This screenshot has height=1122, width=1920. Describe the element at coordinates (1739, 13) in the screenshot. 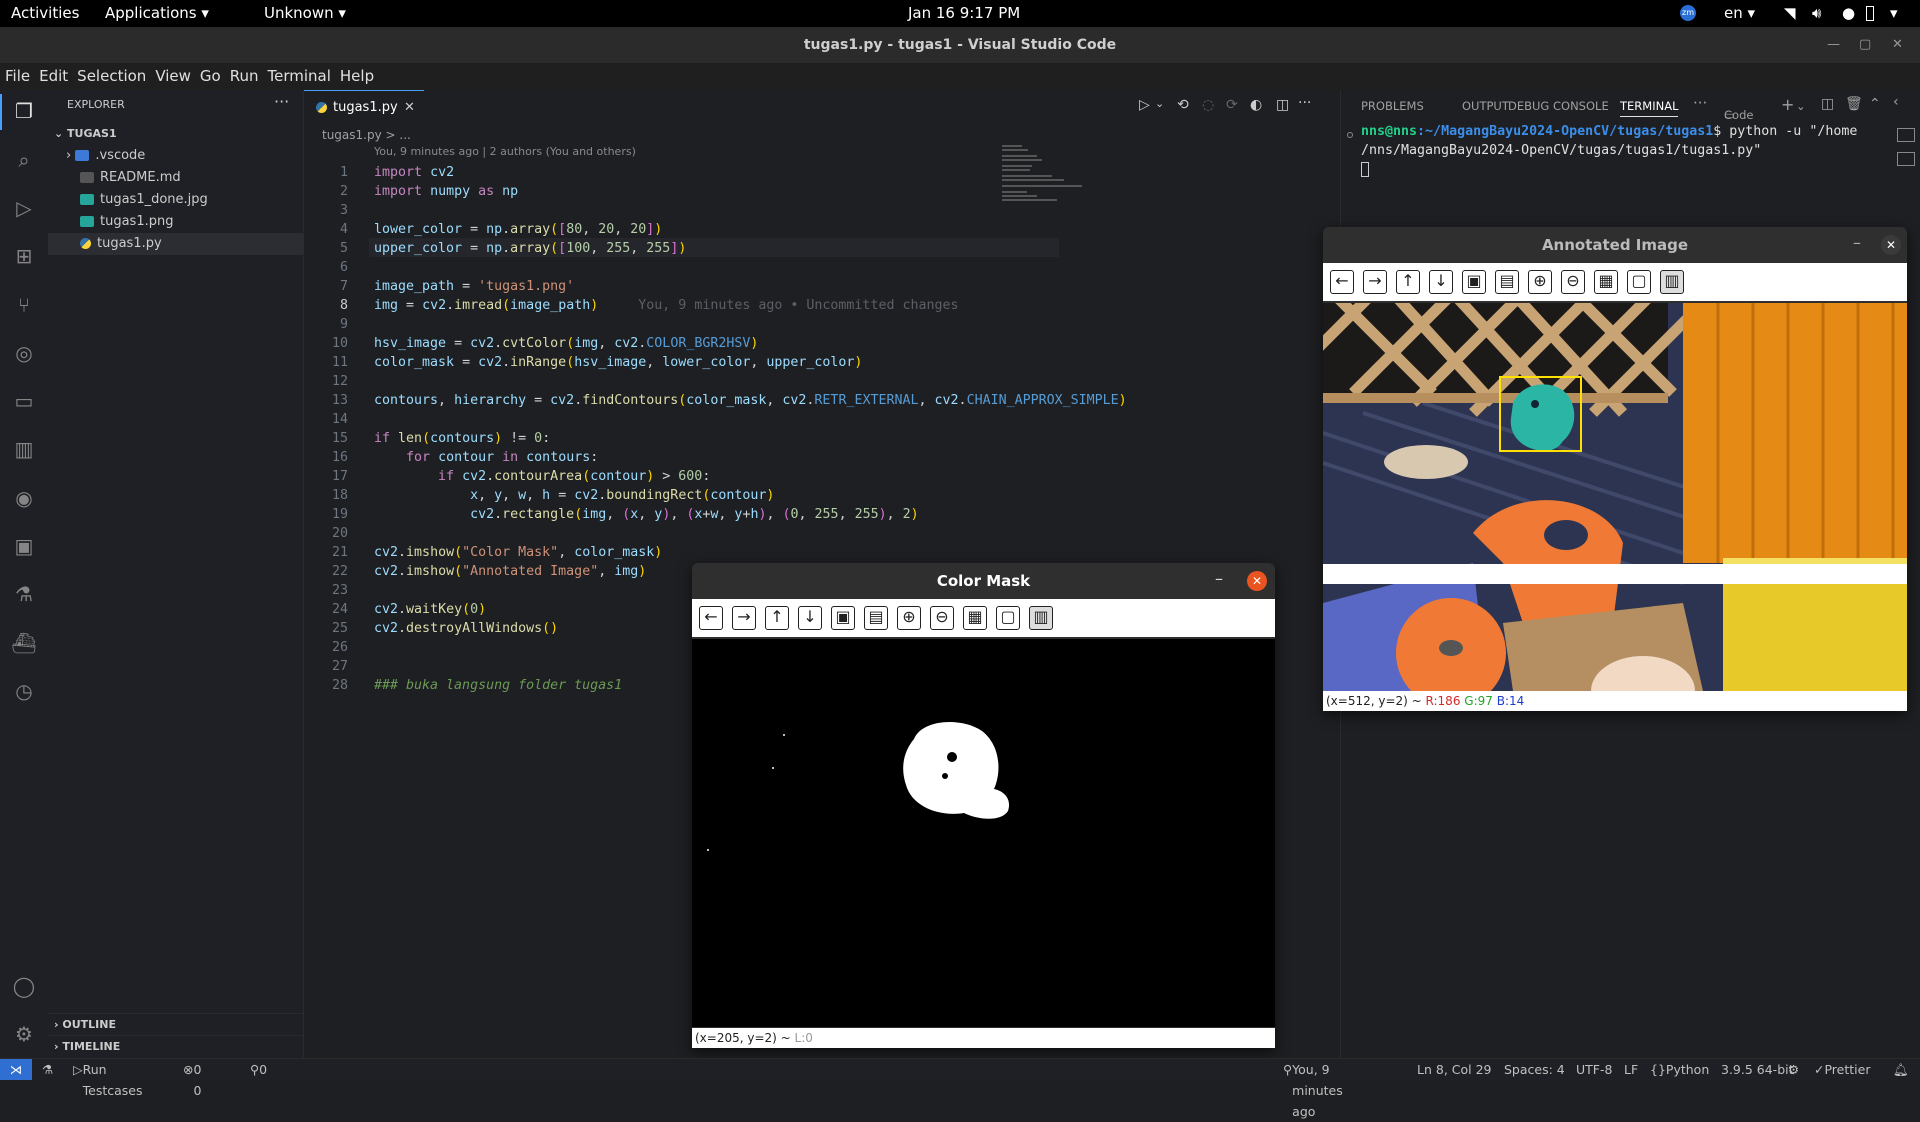

I see `language-indicator: en ▾` at that location.